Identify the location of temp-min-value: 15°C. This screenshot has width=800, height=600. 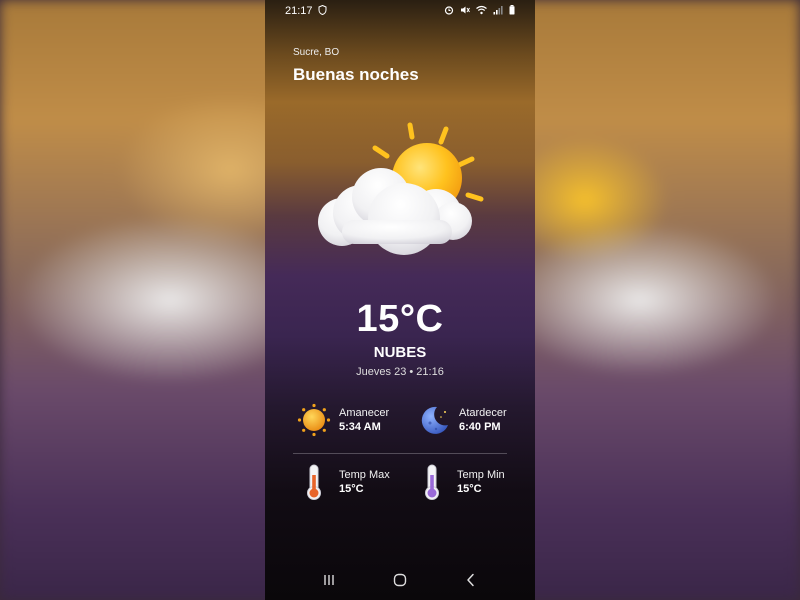
(469, 489).